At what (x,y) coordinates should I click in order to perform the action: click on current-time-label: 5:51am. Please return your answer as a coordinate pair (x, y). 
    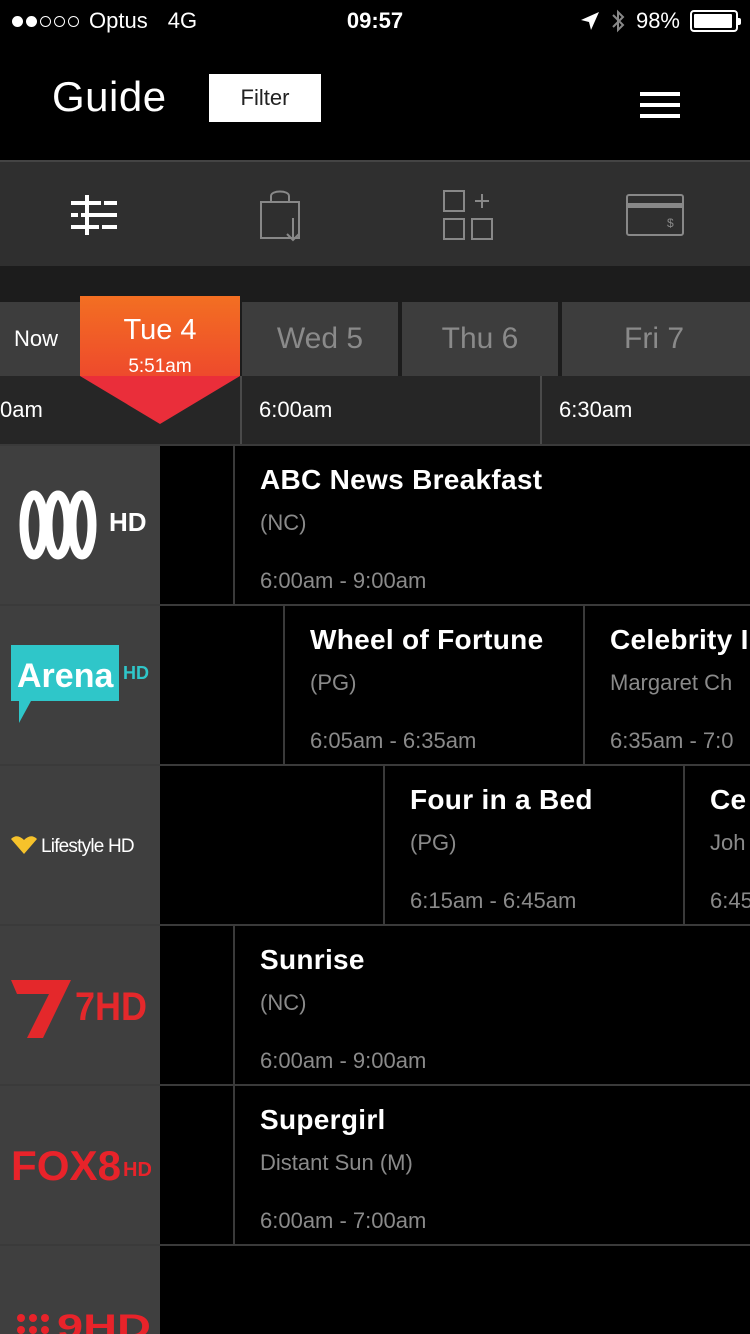
    Looking at the image, I should click on (160, 366).